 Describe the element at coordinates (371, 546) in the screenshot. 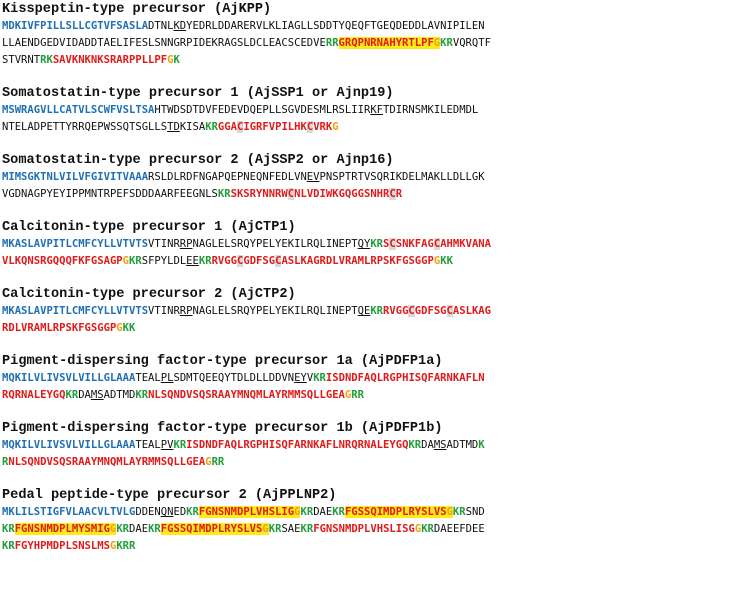

I see `sequence-line: KRFGYHPMDPLSNSLMSGKRR` at that location.